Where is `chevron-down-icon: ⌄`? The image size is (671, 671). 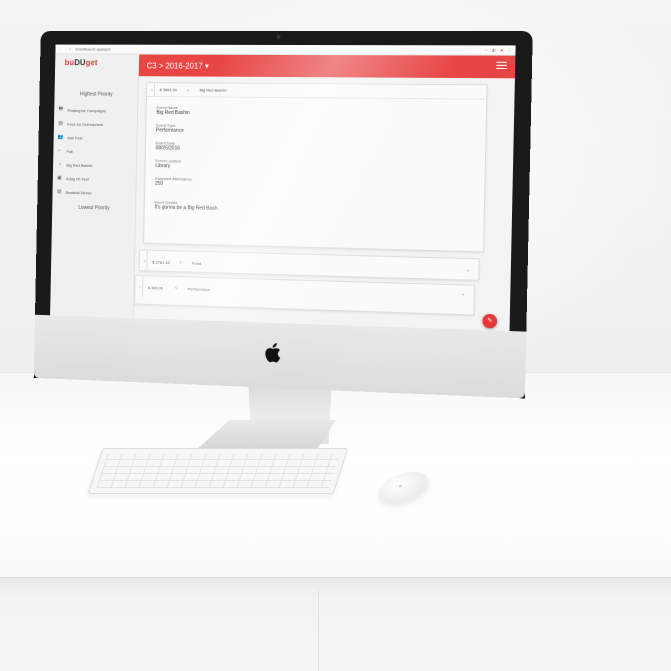 chevron-down-icon: ⌄ is located at coordinates (468, 270).